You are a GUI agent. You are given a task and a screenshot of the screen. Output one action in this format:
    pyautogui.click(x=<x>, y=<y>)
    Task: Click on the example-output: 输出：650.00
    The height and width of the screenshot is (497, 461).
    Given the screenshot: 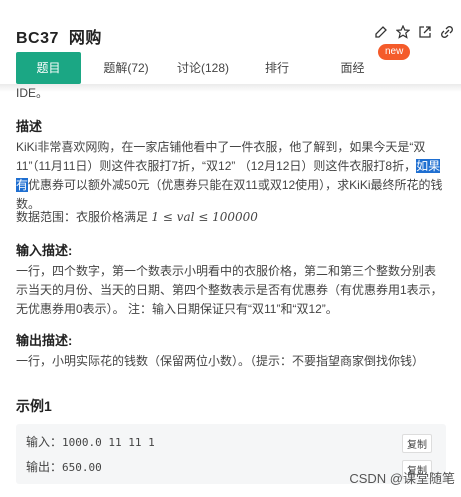 What is the action you would take?
    pyautogui.click(x=64, y=466)
    